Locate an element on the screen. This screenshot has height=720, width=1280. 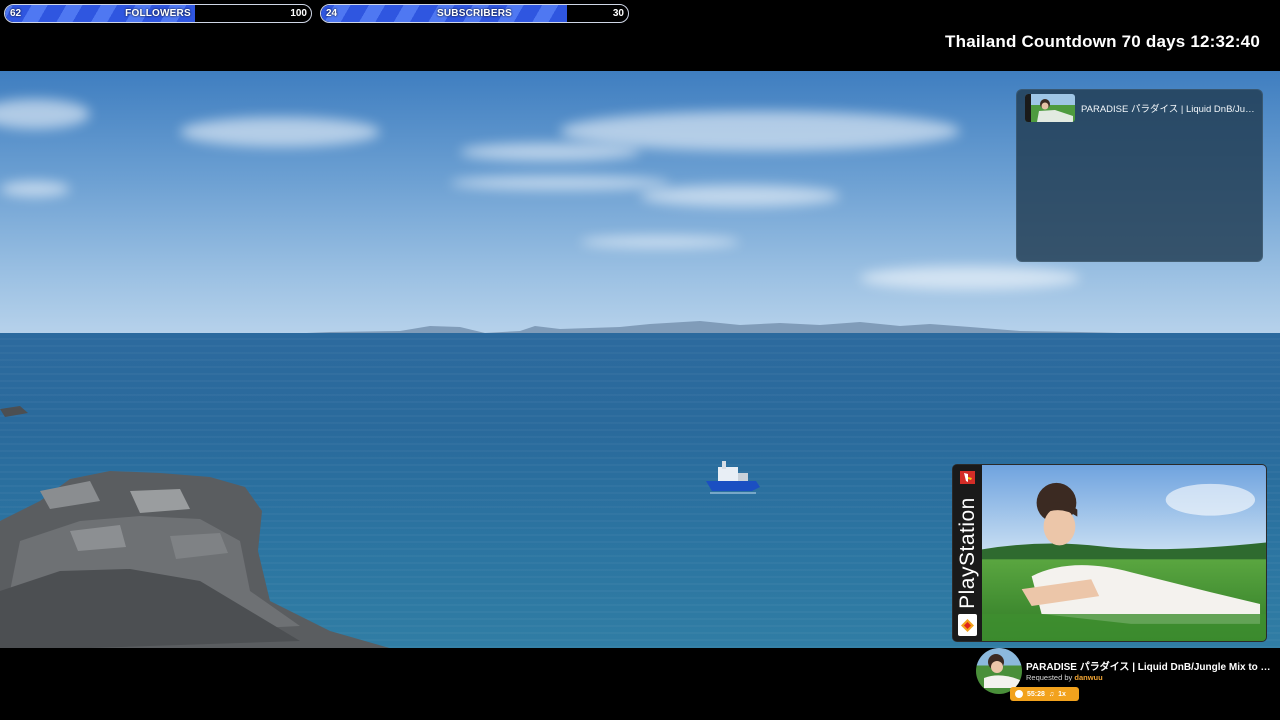
album-cover-art is located at coordinates (1124, 553).